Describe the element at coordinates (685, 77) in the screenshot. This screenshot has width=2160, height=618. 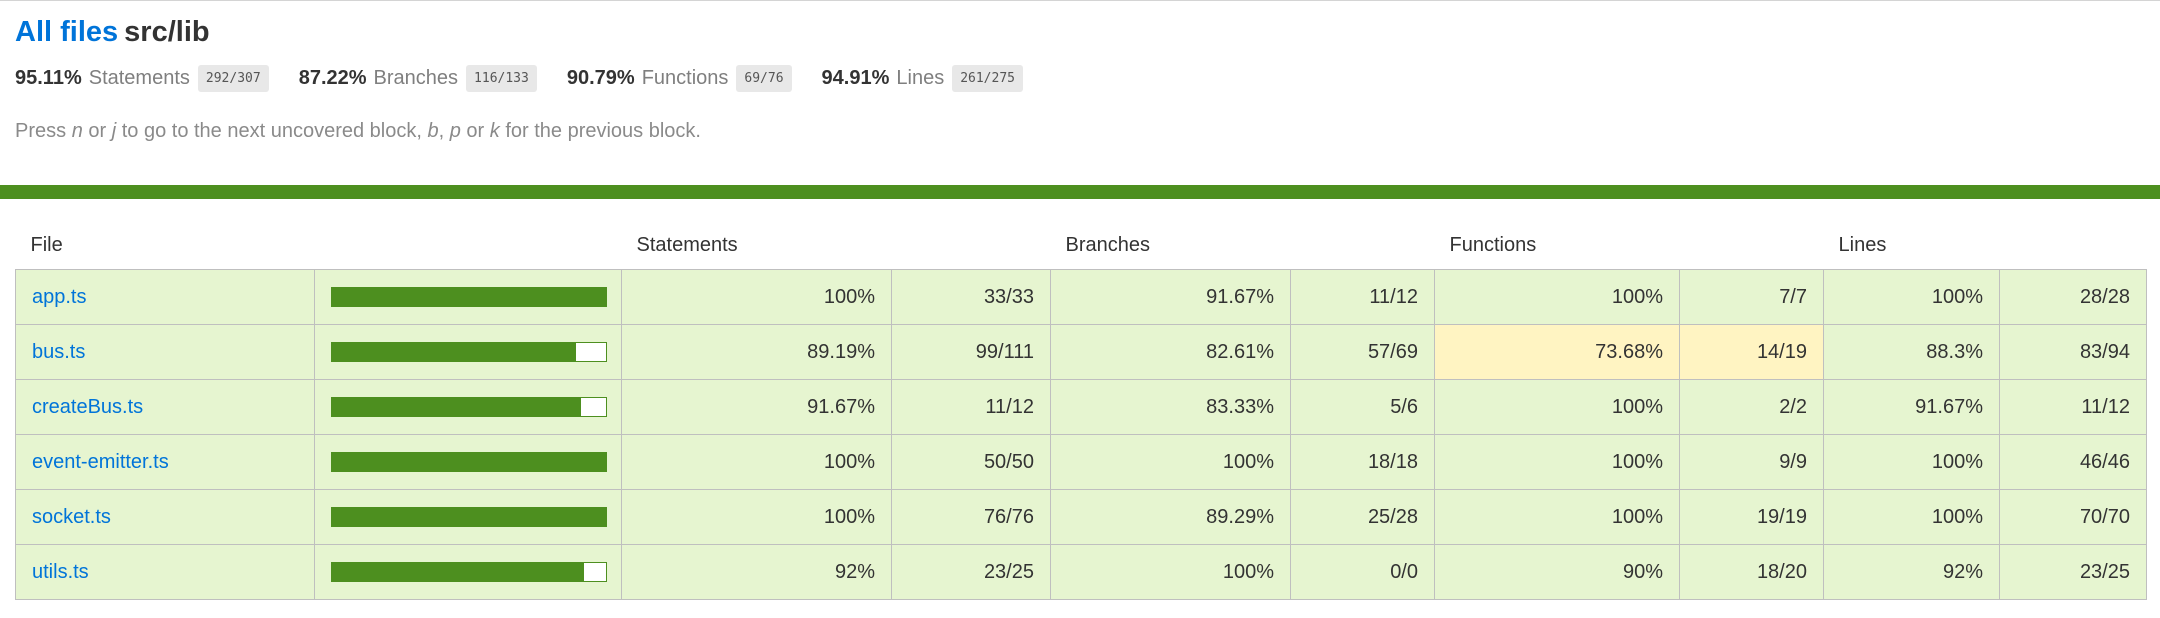
I see `summary-label: Functions` at that location.